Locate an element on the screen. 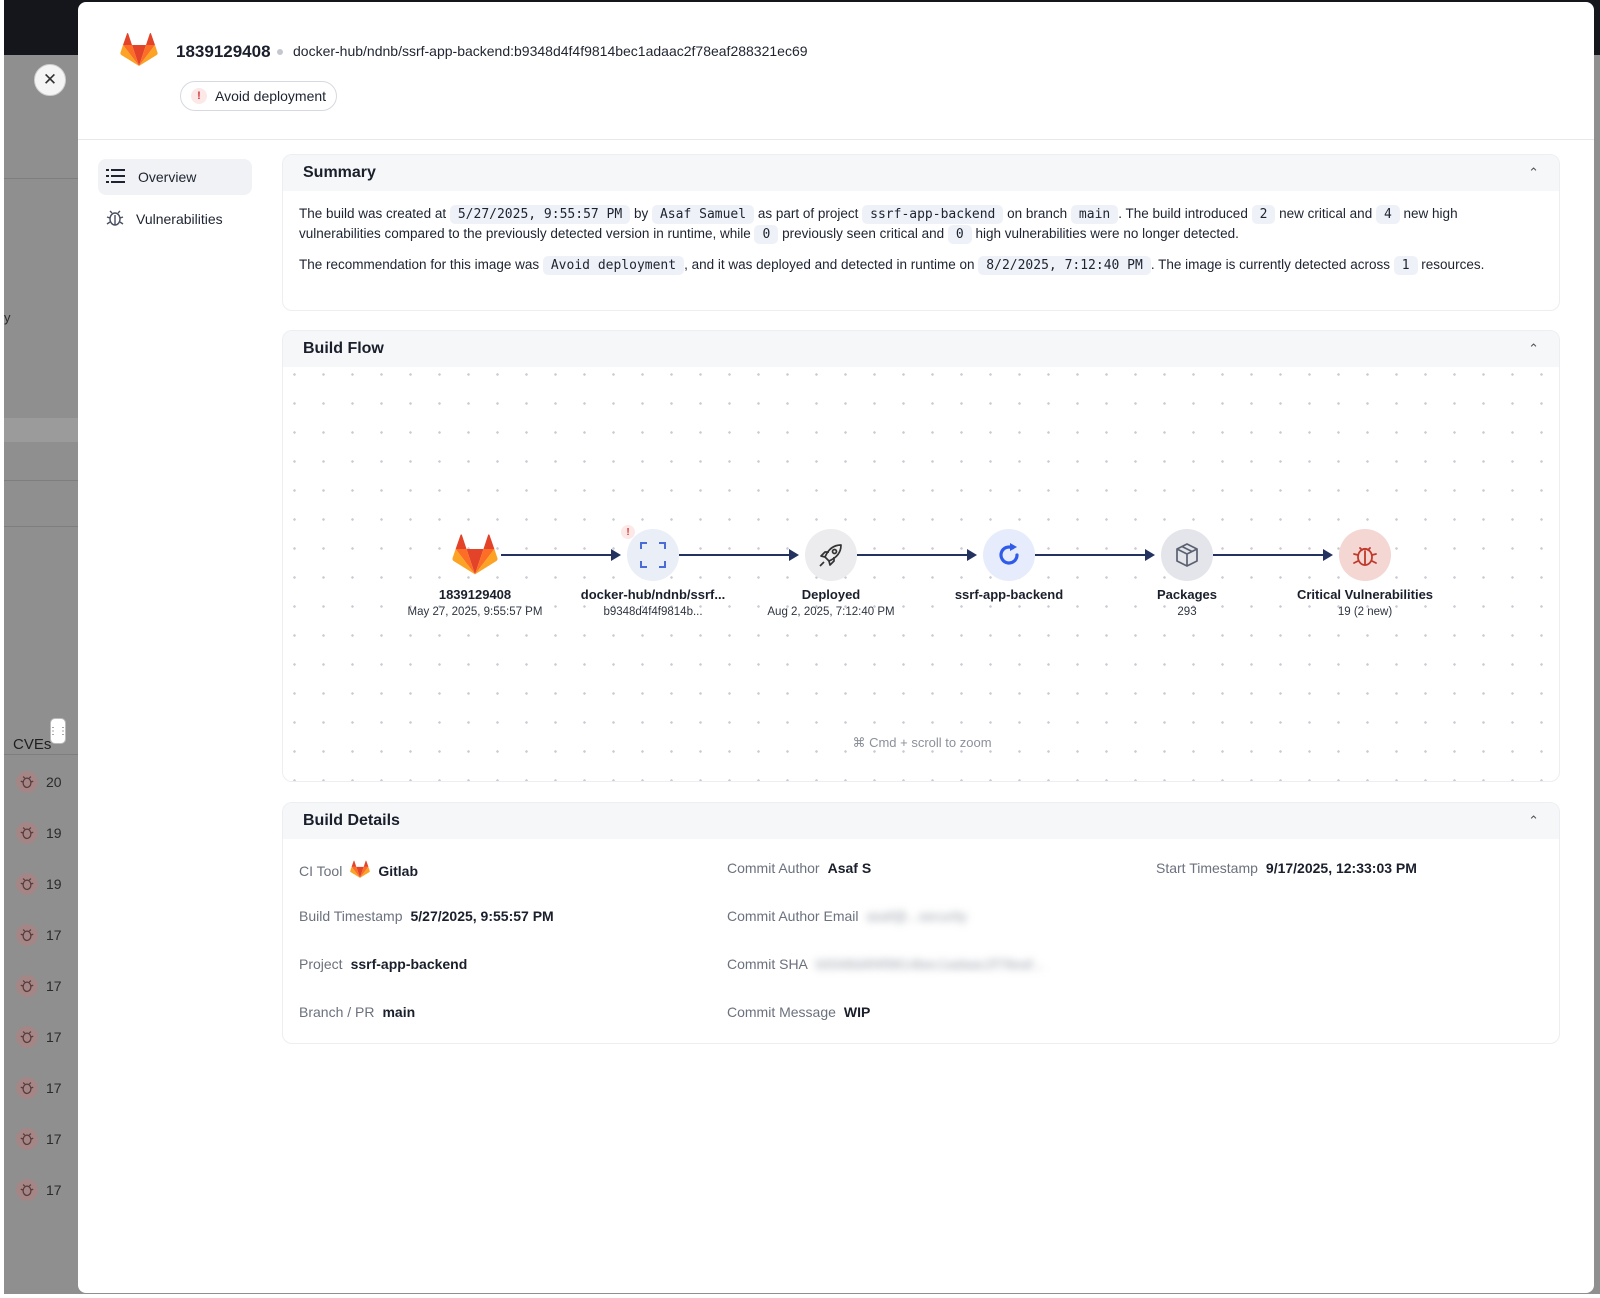 This screenshot has width=1600, height=1298. node-label: Critical Vulnerabilities is located at coordinates (1365, 594).